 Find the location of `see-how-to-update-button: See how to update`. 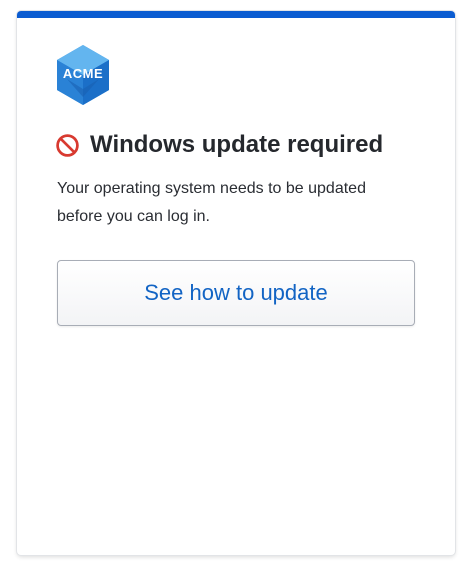

see-how-to-update-button: See how to update is located at coordinates (236, 293).